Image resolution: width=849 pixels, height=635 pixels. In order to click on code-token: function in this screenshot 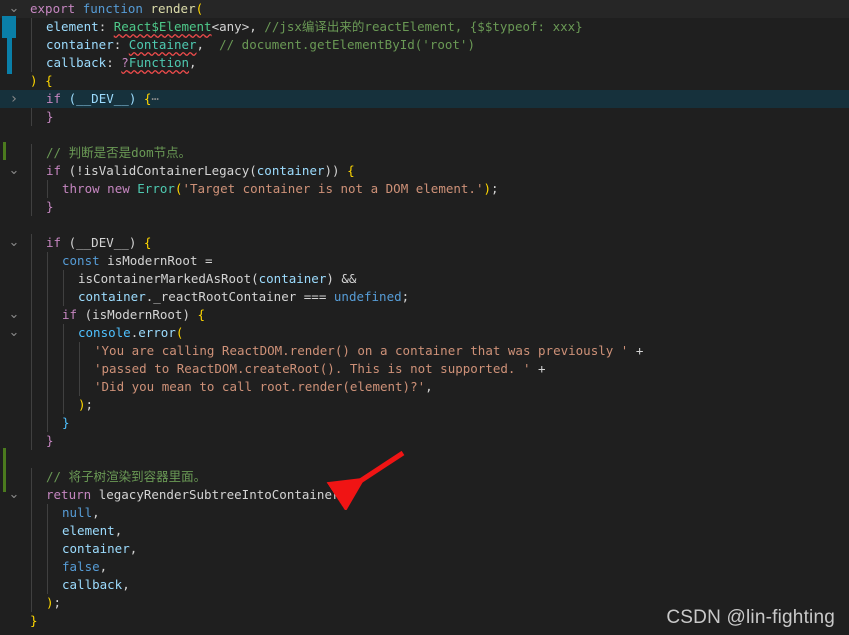, I will do `click(112, 8)`.